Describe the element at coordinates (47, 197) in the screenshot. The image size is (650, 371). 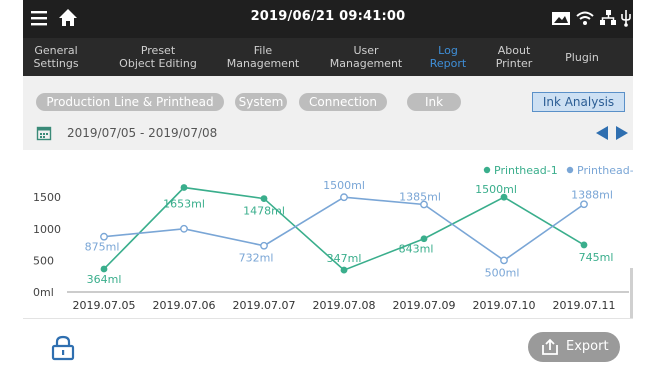
I see `y-tick-label: 1500` at that location.